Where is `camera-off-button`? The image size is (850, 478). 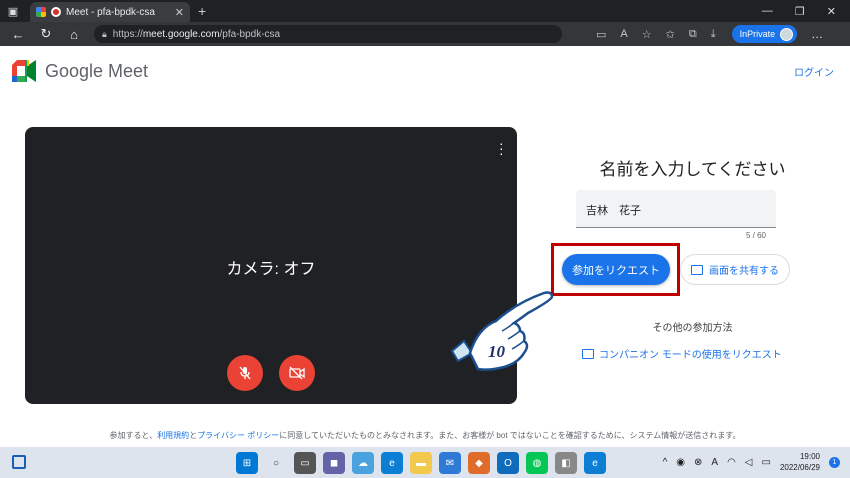
camera-off-button is located at coordinates (297, 373).